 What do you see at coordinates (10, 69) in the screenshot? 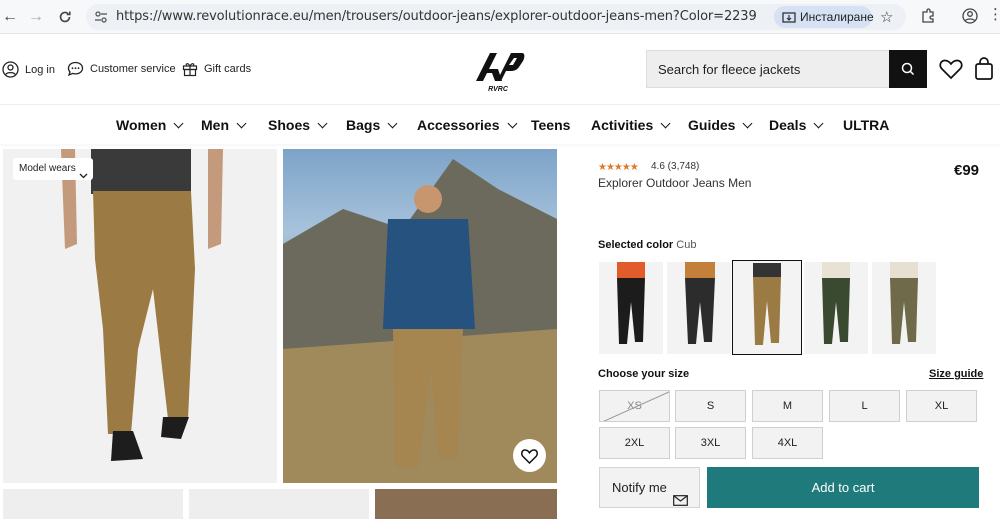
I see `user-icon` at bounding box center [10, 69].